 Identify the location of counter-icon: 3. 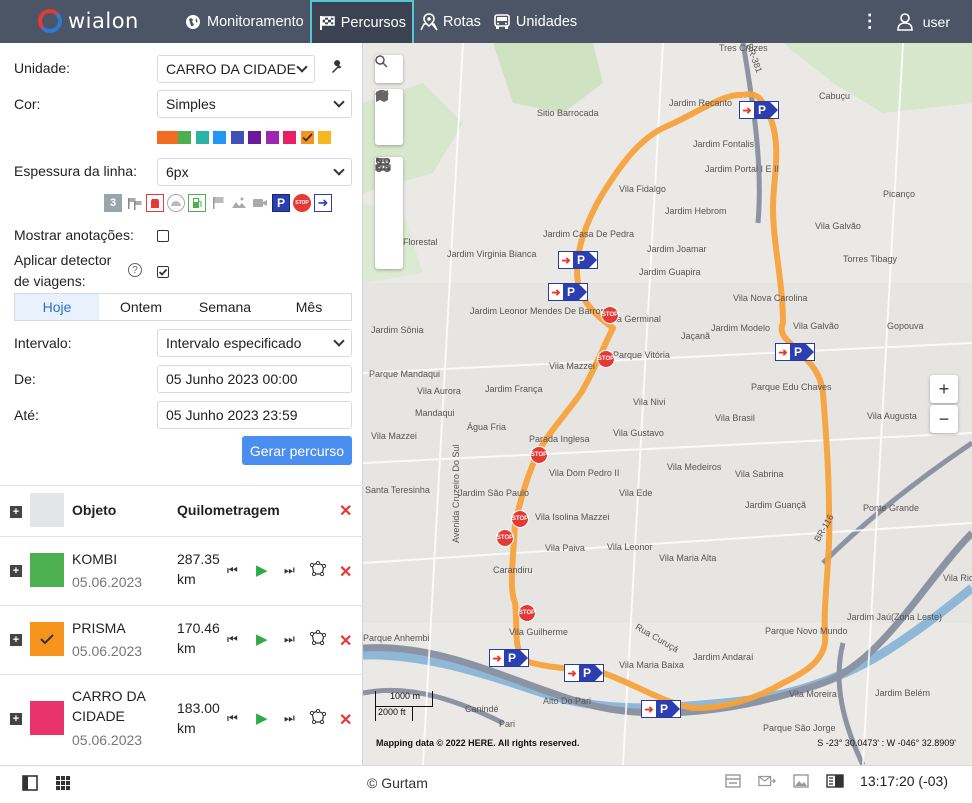
(113, 203).